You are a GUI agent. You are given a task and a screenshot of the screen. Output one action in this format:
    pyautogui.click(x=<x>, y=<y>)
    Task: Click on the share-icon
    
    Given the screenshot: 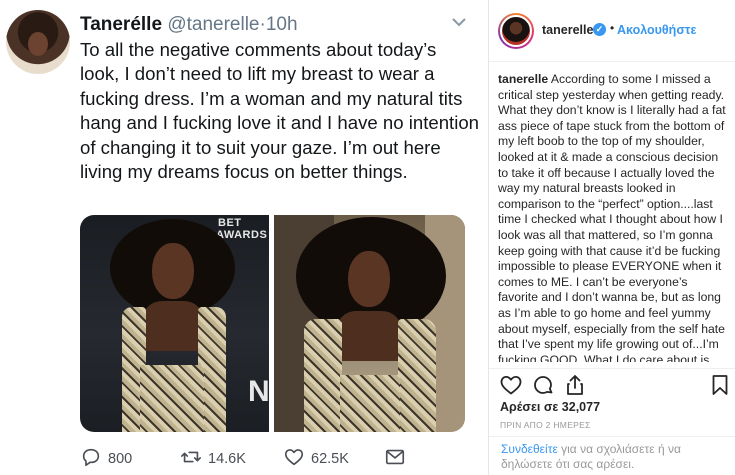 What is the action you would take?
    pyautogui.click(x=575, y=385)
    